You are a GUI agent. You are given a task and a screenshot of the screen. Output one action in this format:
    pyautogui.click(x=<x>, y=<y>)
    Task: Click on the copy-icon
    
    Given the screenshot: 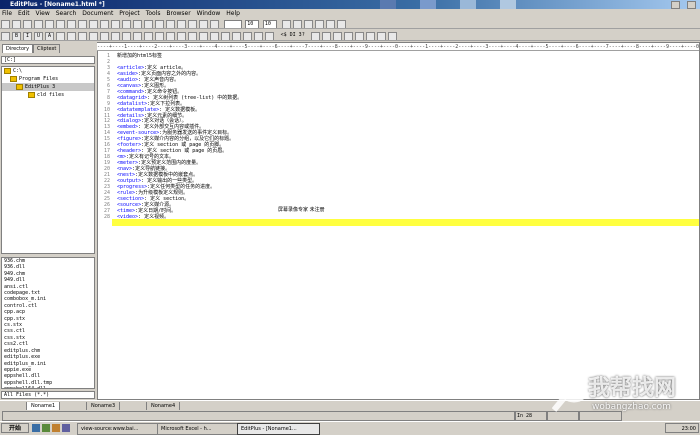 What is the action you would take?
    pyautogui.click(x=82, y=24)
    